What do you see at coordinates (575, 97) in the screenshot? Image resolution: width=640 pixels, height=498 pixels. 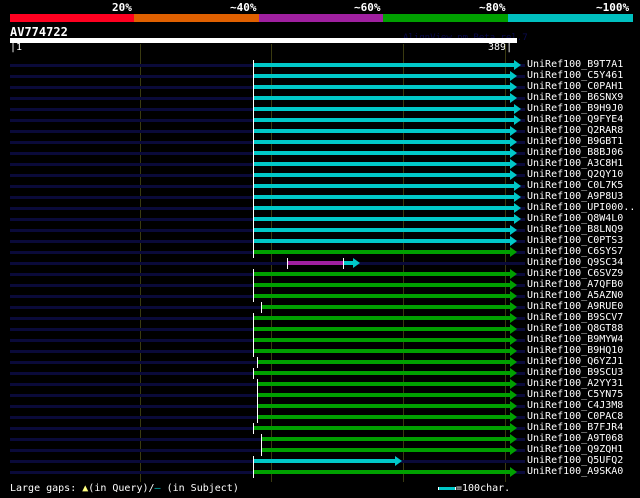 I see `hit-label: UniRef100_B6SNX9` at bounding box center [575, 97].